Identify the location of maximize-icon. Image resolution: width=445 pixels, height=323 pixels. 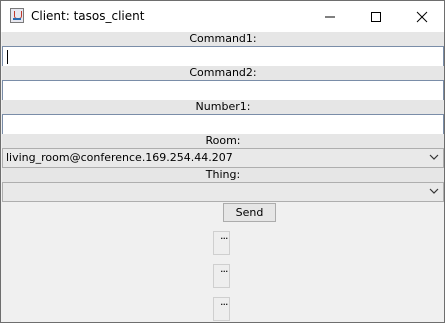
(376, 17).